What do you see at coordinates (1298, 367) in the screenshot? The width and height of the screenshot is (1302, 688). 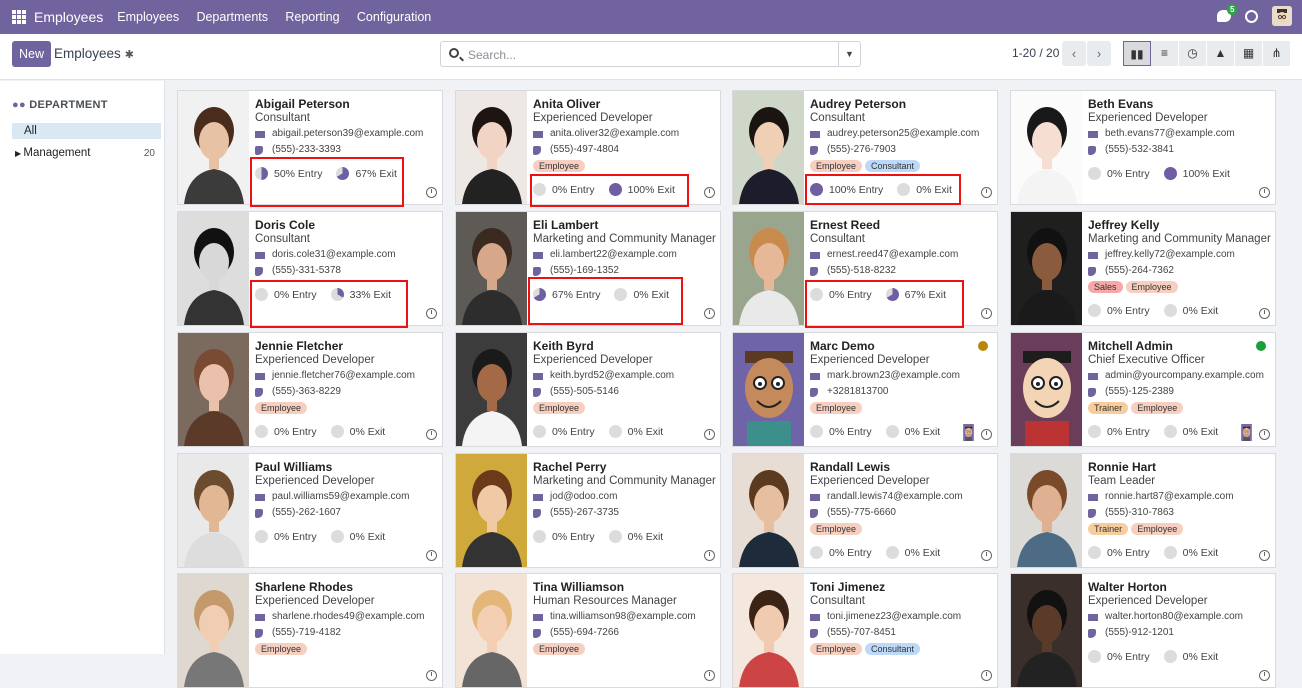 I see `scrollbar` at bounding box center [1298, 367].